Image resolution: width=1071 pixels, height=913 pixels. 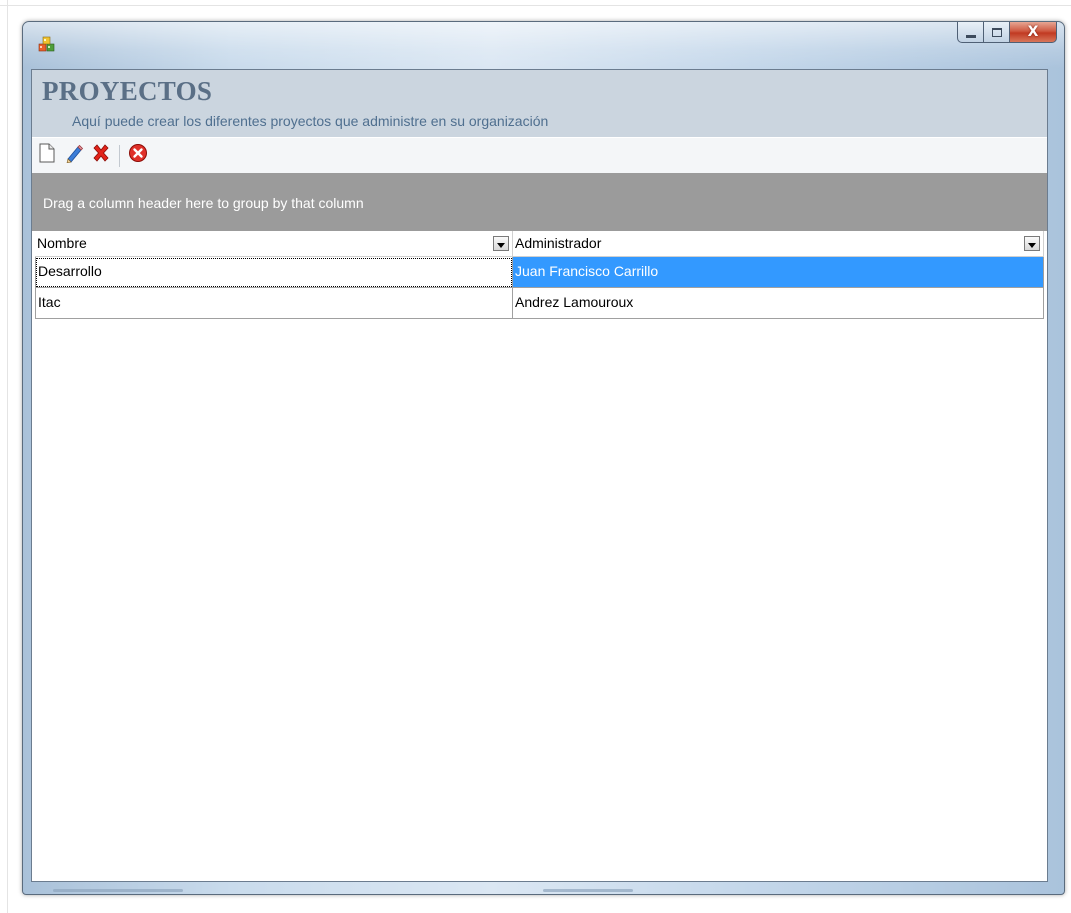 What do you see at coordinates (4, 456) in the screenshot?
I see `page-left-edge` at bounding box center [4, 456].